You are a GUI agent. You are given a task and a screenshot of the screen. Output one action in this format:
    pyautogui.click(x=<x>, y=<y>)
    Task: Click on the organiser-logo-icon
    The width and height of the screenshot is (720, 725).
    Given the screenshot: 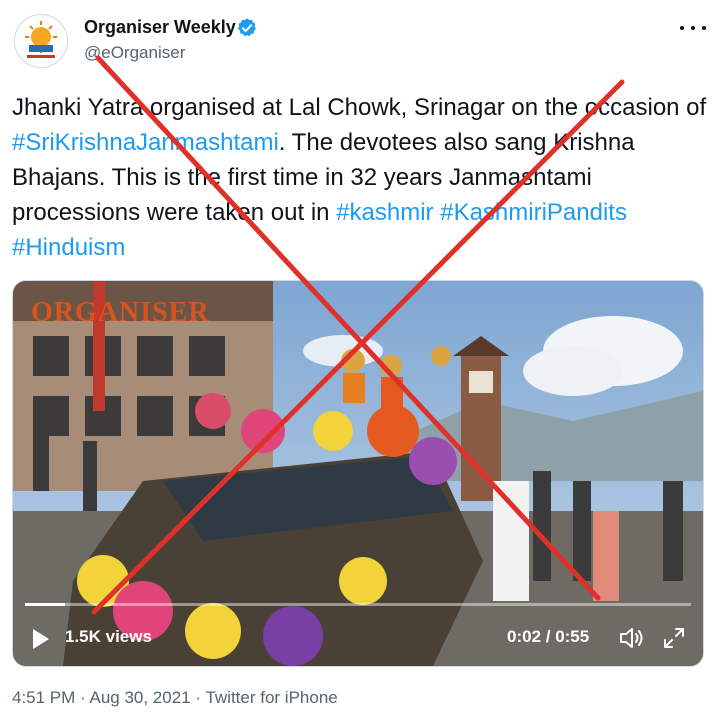 What is the action you would take?
    pyautogui.click(x=41, y=39)
    